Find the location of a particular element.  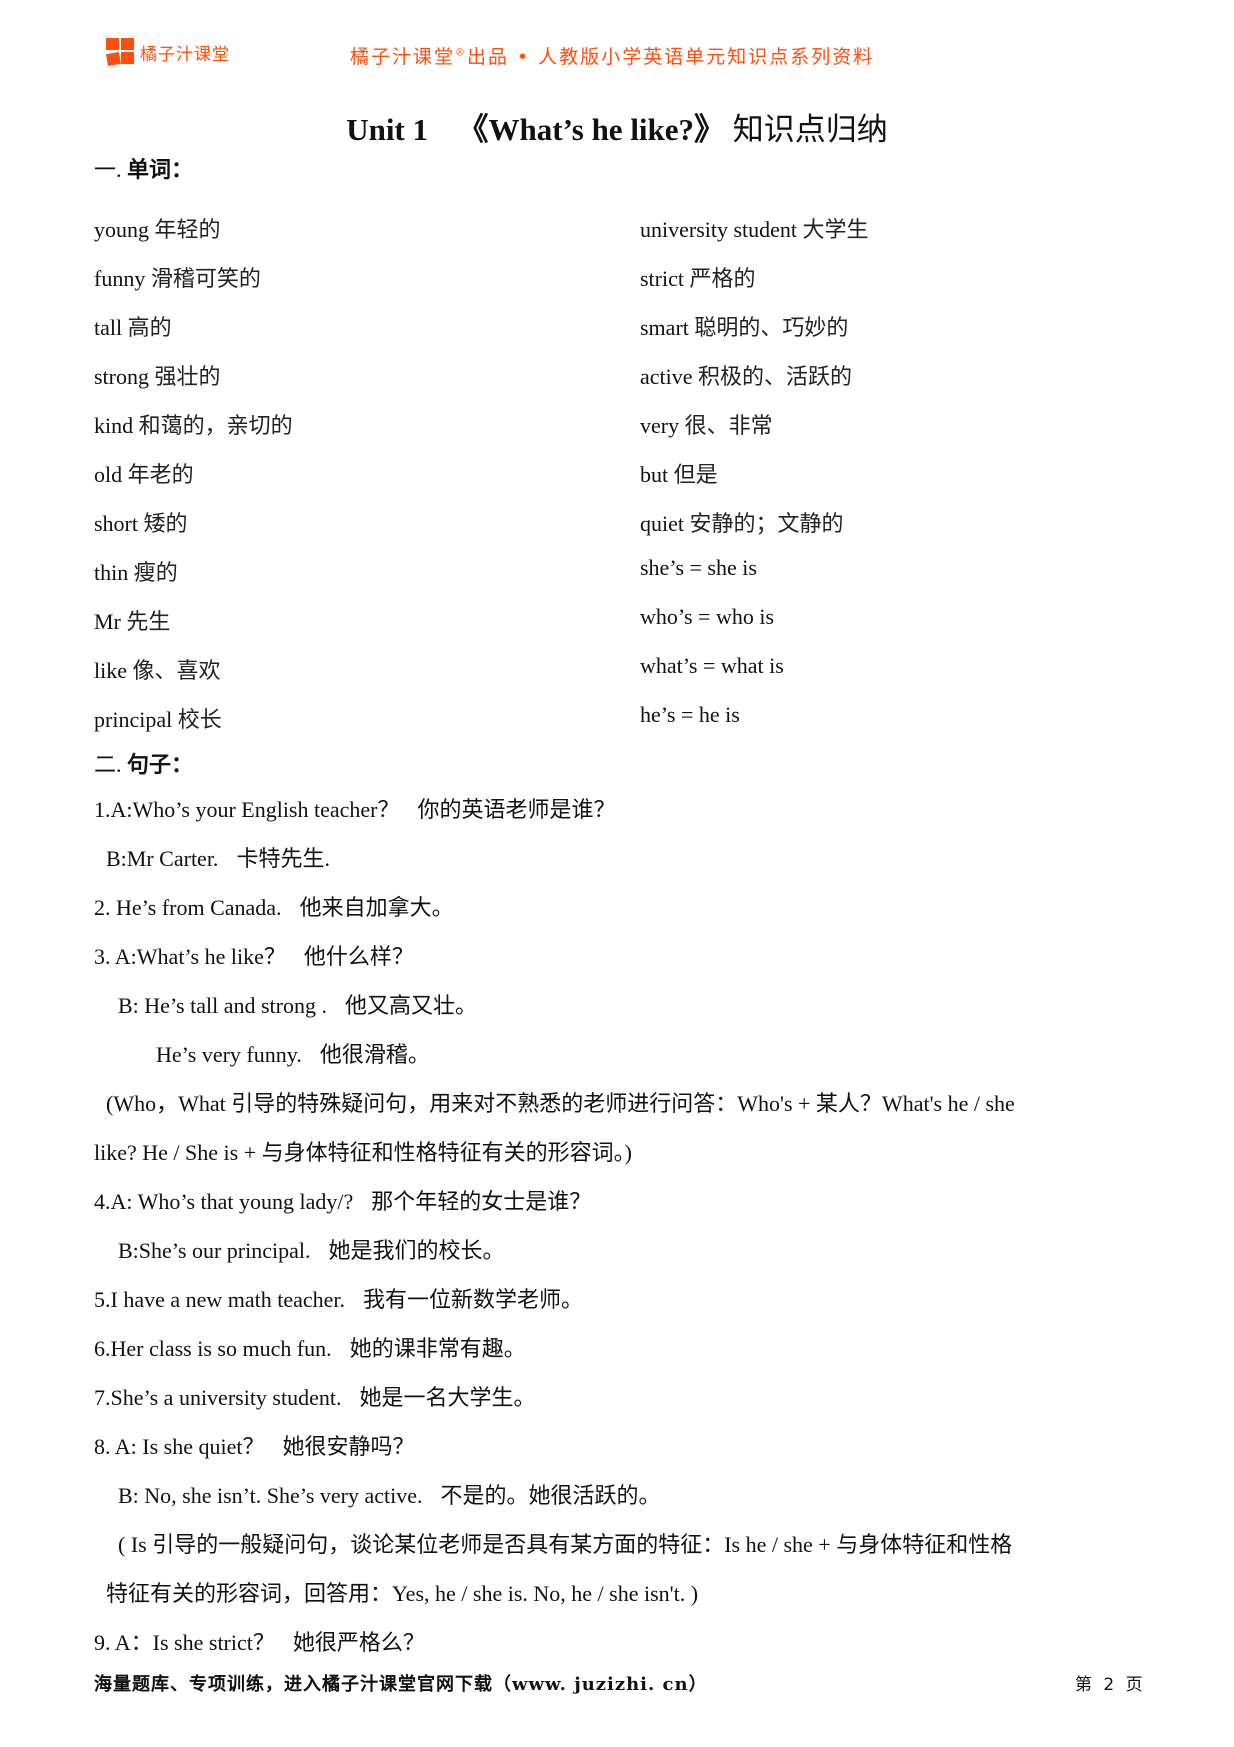

sentence-english: like? He / She is + 与身体特征和性格特征有关的形容词。) is located at coordinates (363, 1152).